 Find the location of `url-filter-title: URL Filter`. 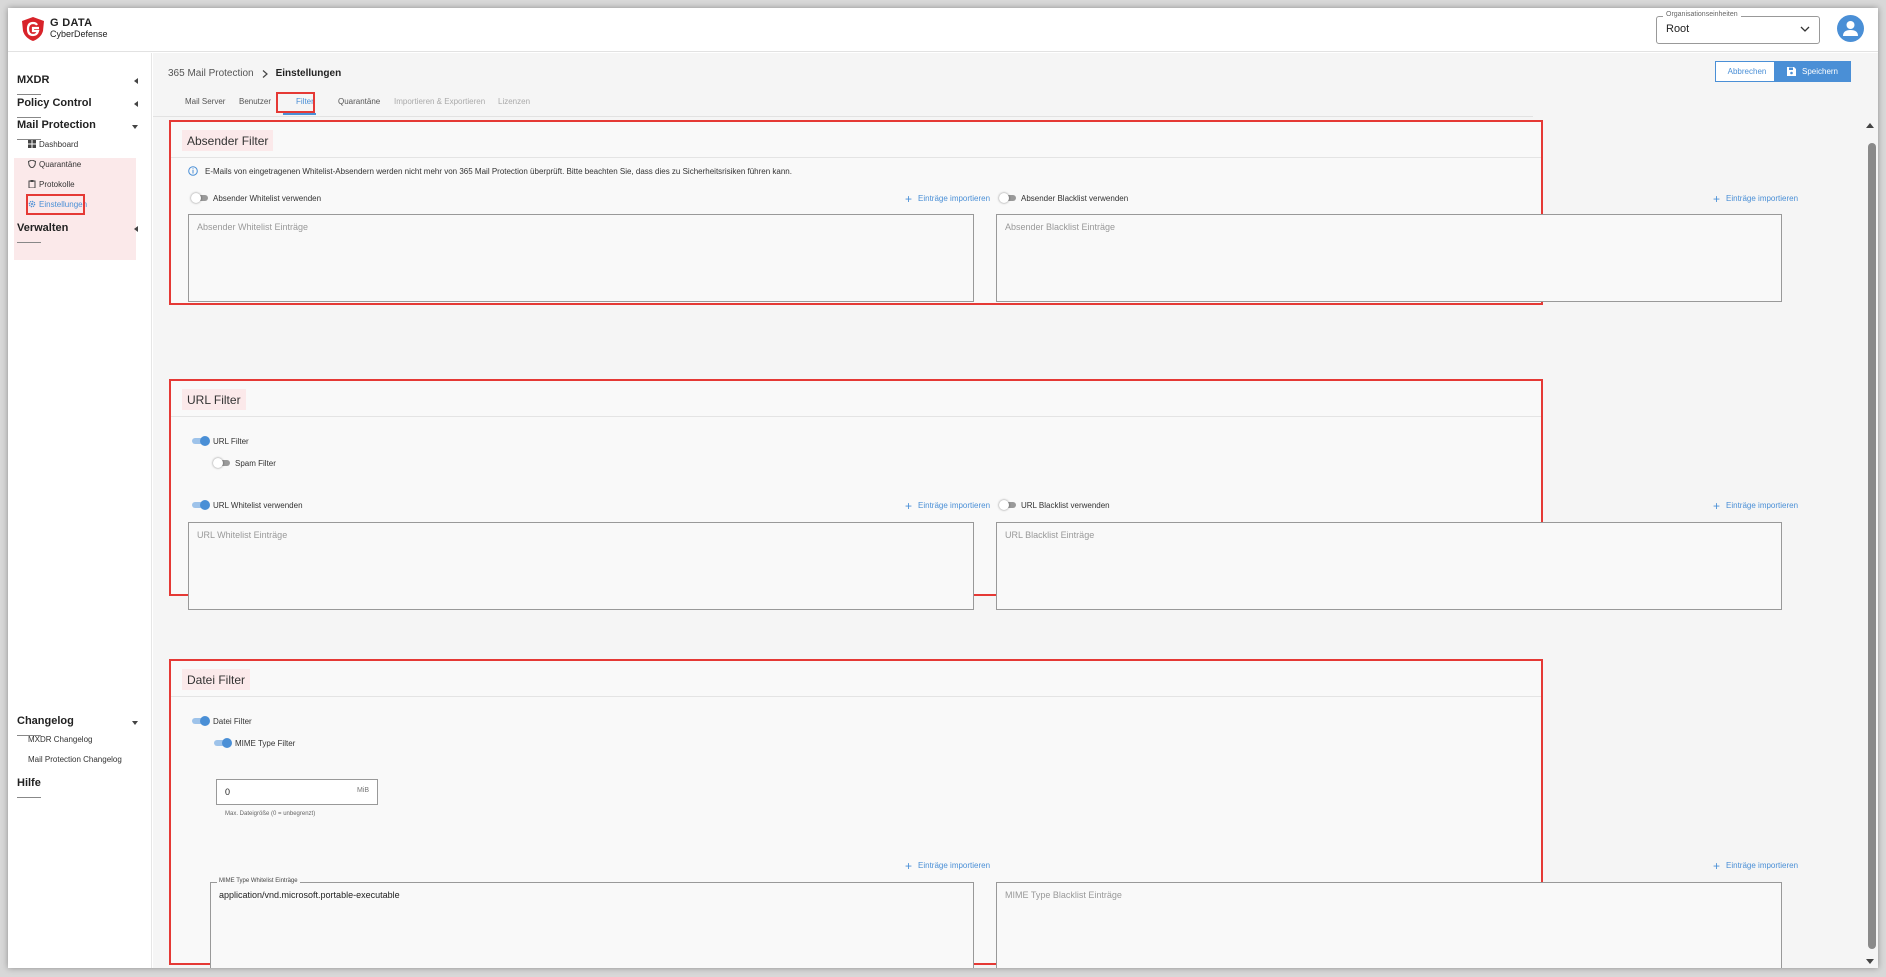

url-filter-title: URL Filter is located at coordinates (214, 399).